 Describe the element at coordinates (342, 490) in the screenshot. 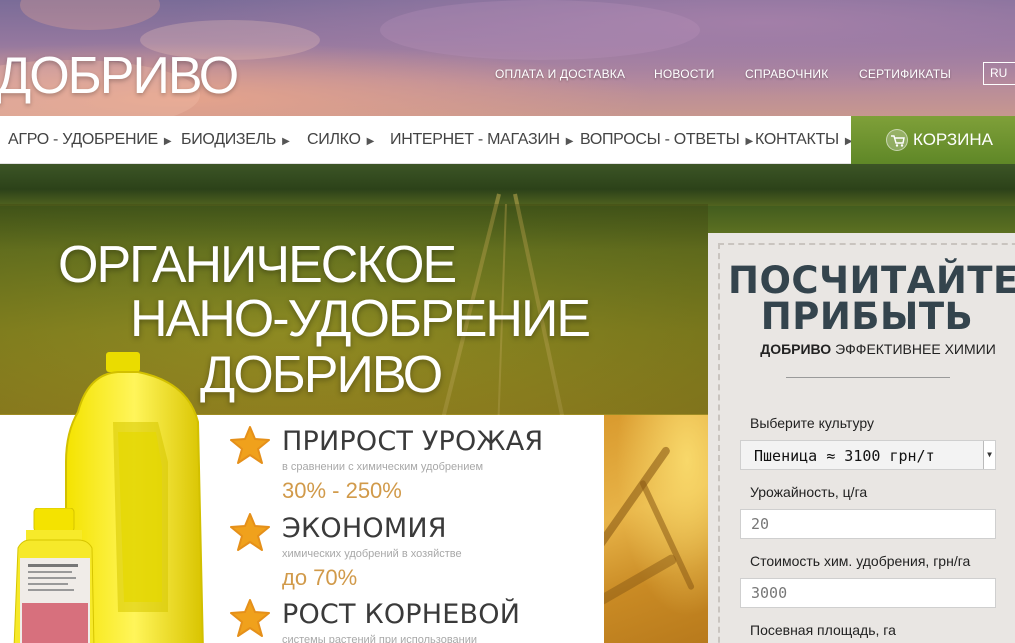

I see `benefit-value: 30% - 250%` at that location.